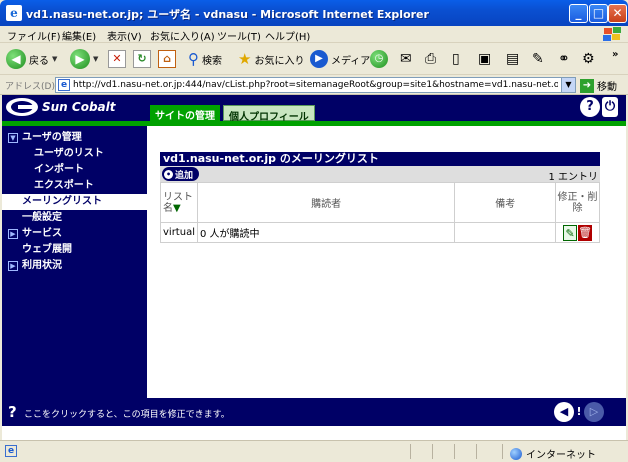 This screenshot has height=462, width=628. Describe the element at coordinates (287, 35) in the screenshot. I see `menu-help: ヘルプ(H)` at that location.